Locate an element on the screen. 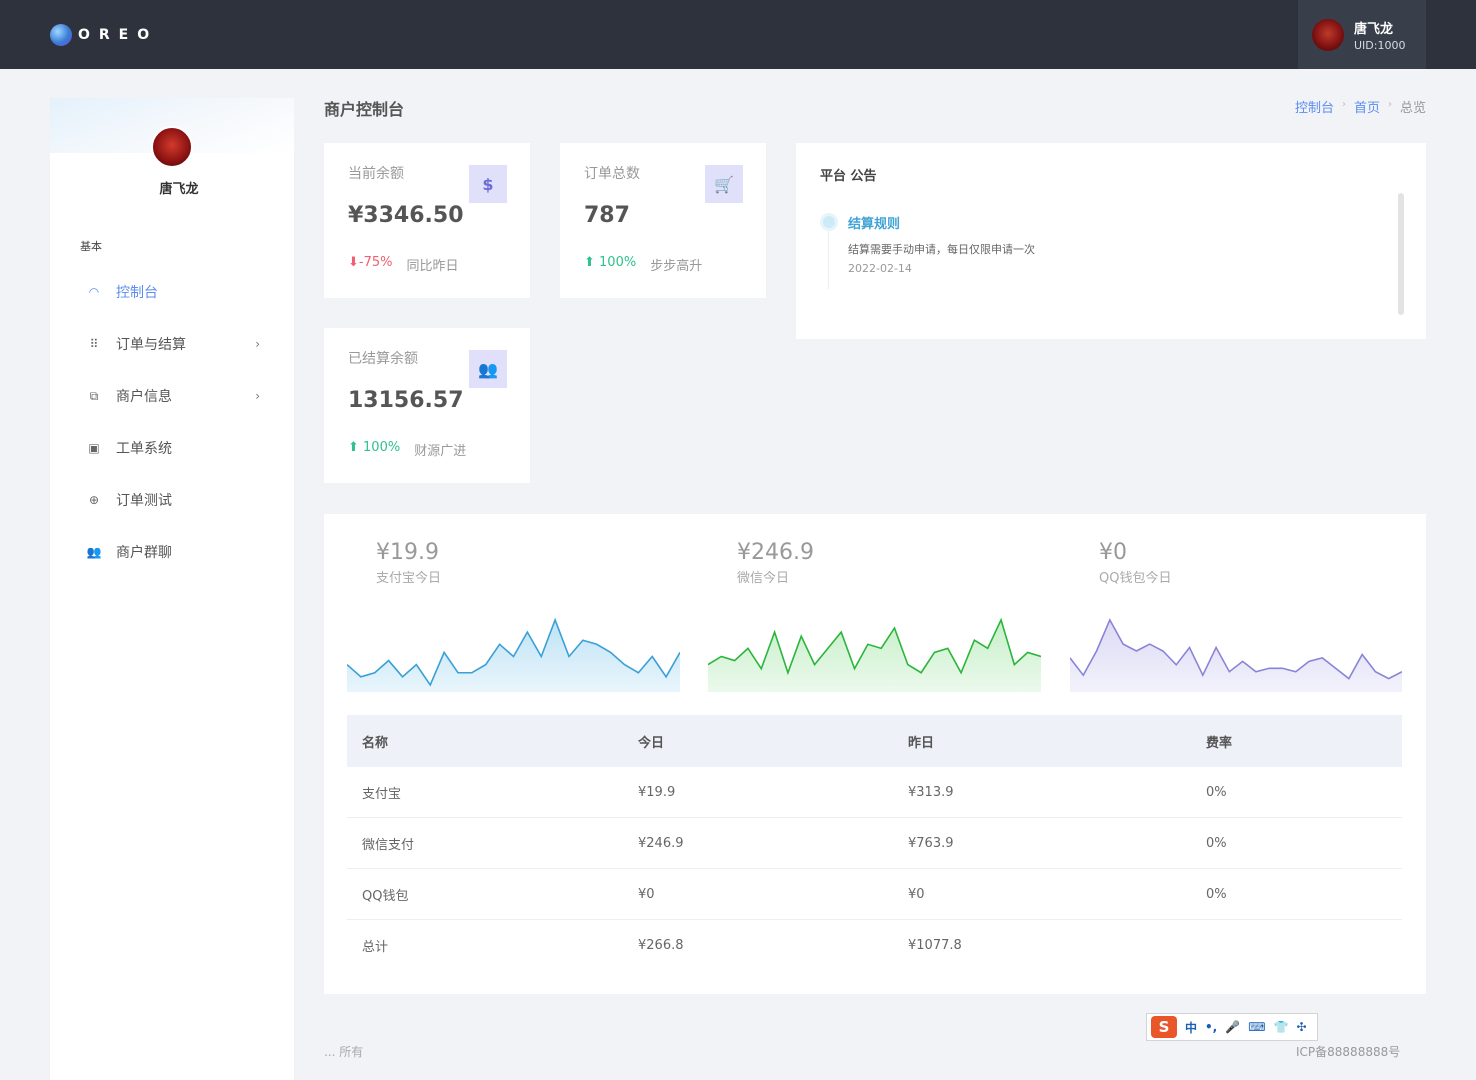 The width and height of the screenshot is (1476, 1080). ime-toolbox-icon: ✣ is located at coordinates (1301, 1027).